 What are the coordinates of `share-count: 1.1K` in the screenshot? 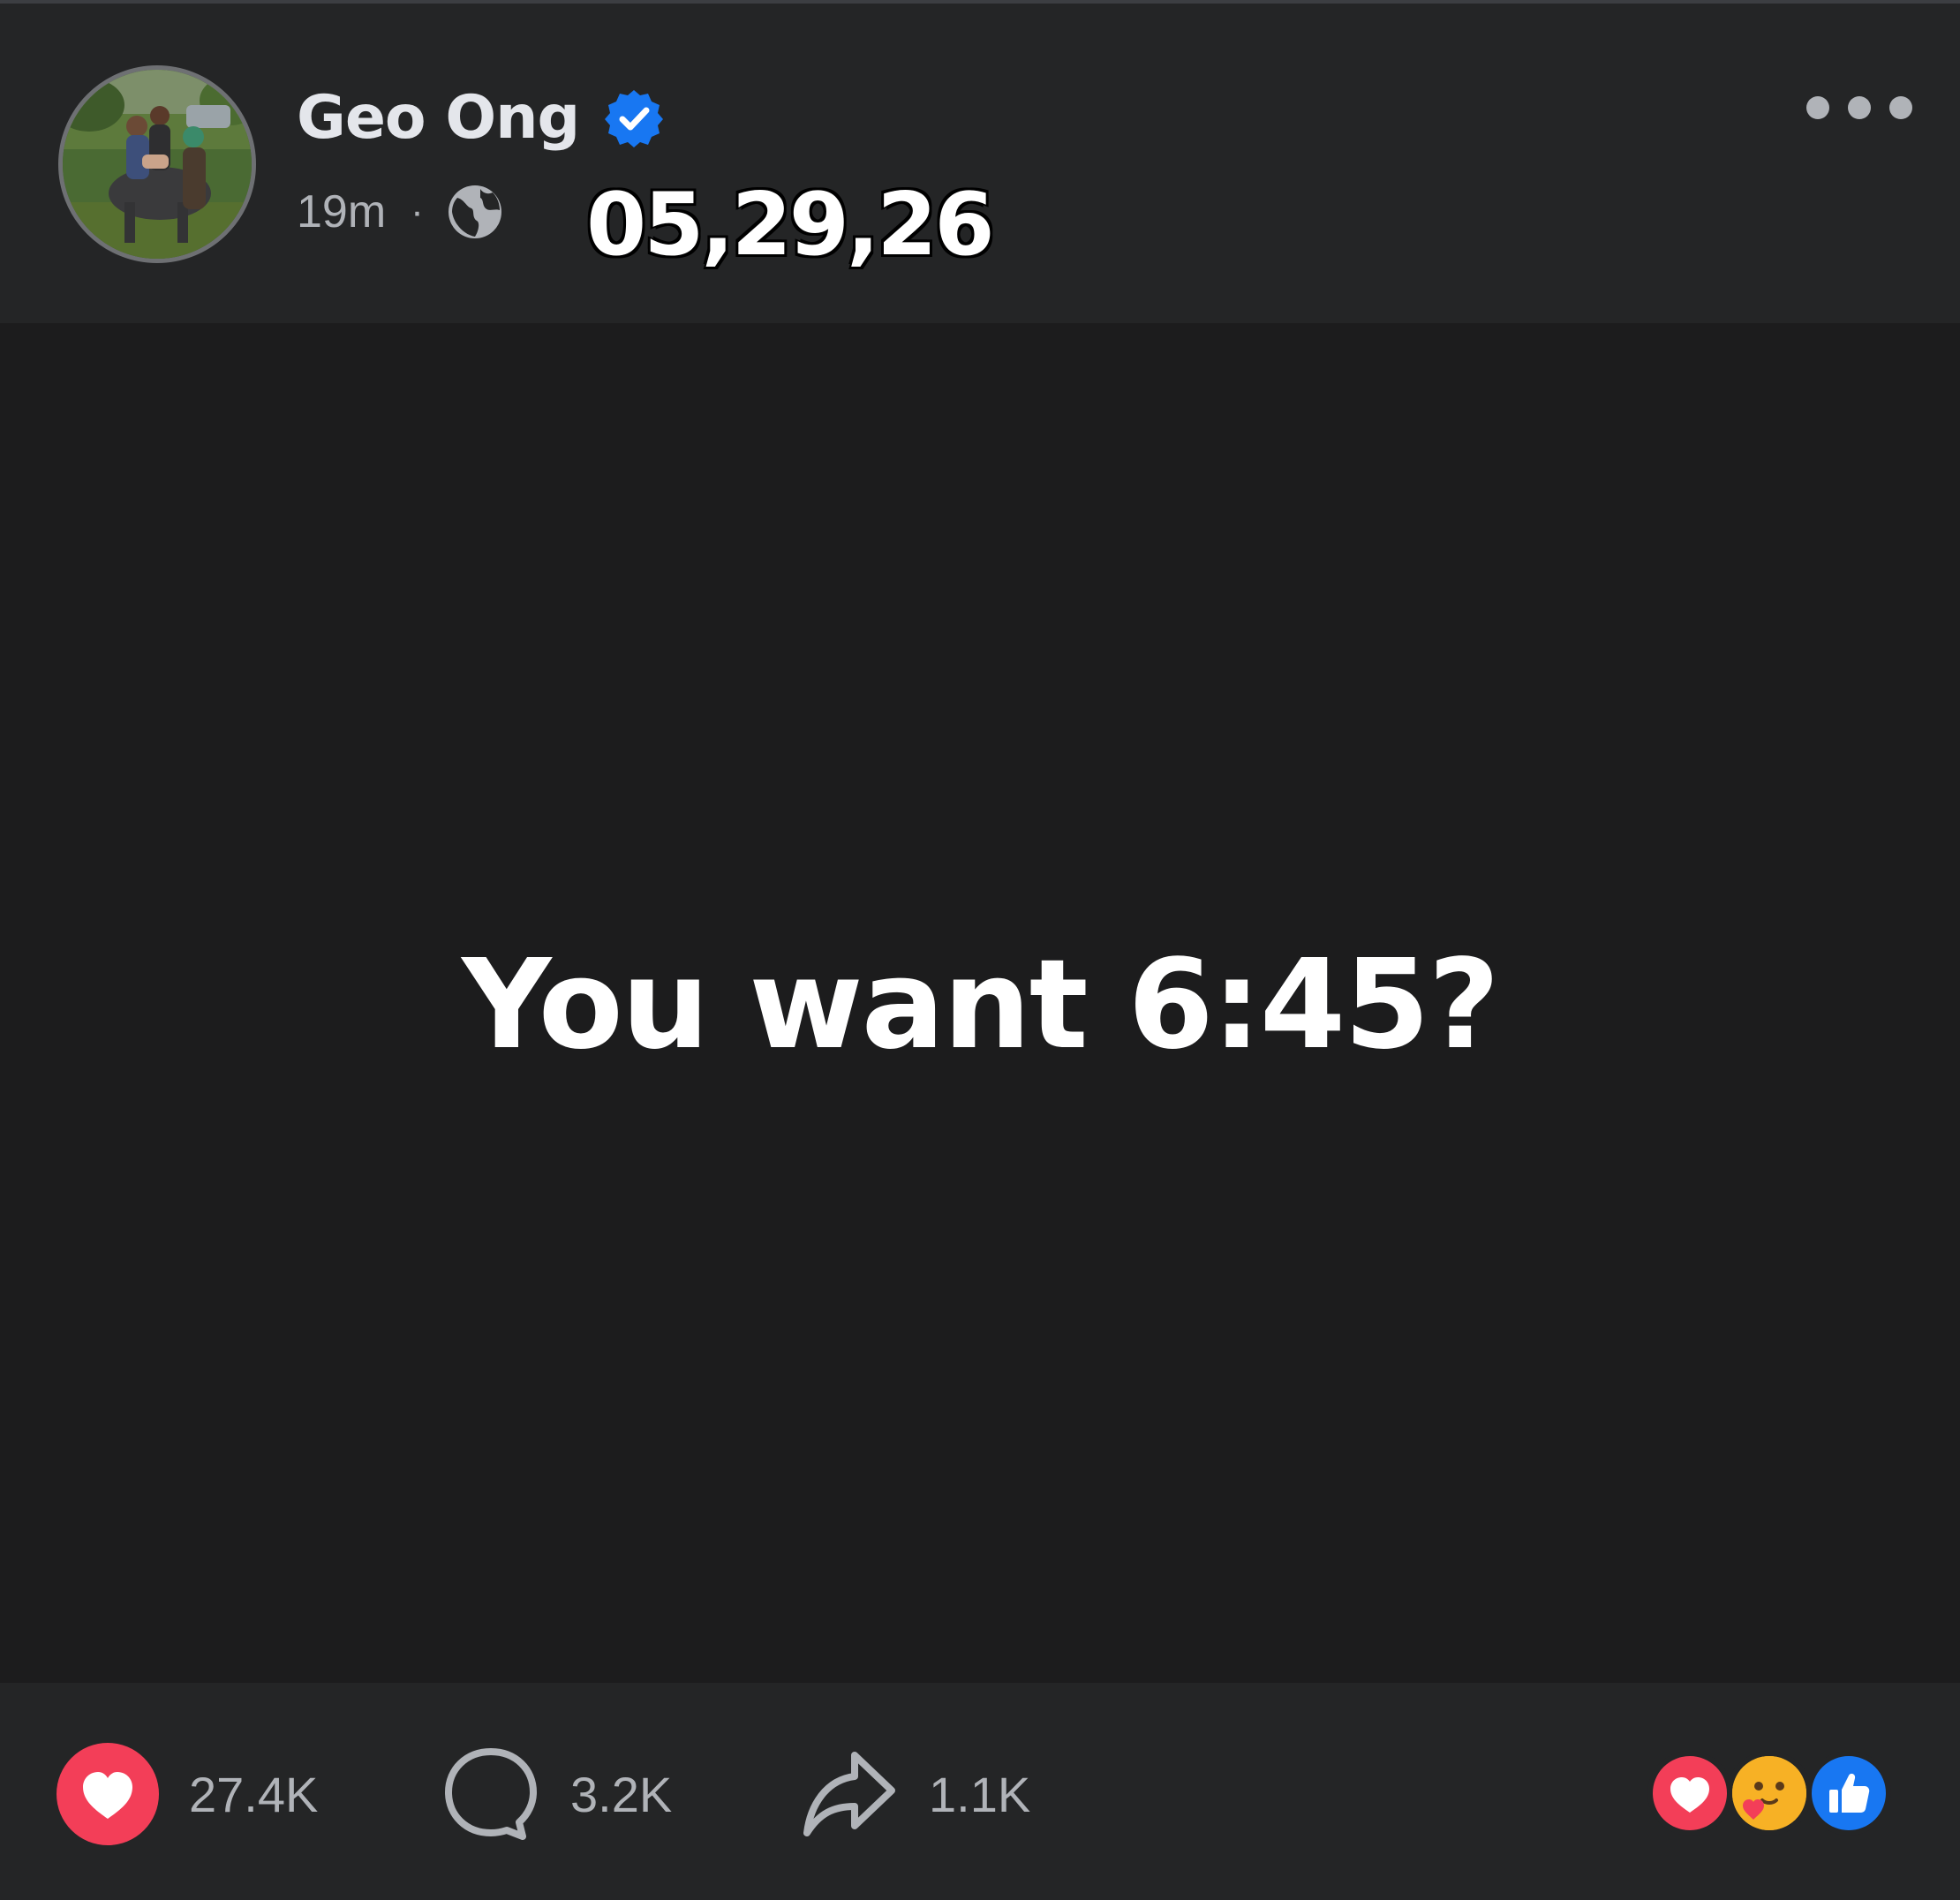 It's located at (980, 1794).